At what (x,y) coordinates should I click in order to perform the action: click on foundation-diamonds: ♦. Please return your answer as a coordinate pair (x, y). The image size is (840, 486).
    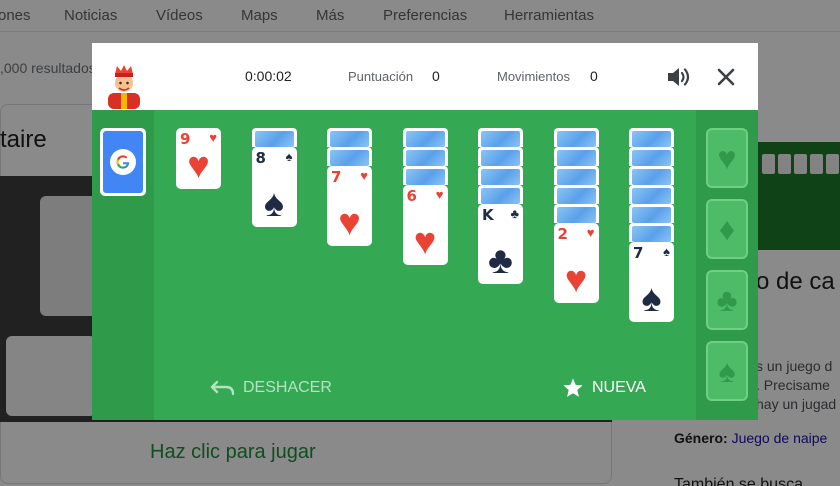
    Looking at the image, I should click on (727, 229).